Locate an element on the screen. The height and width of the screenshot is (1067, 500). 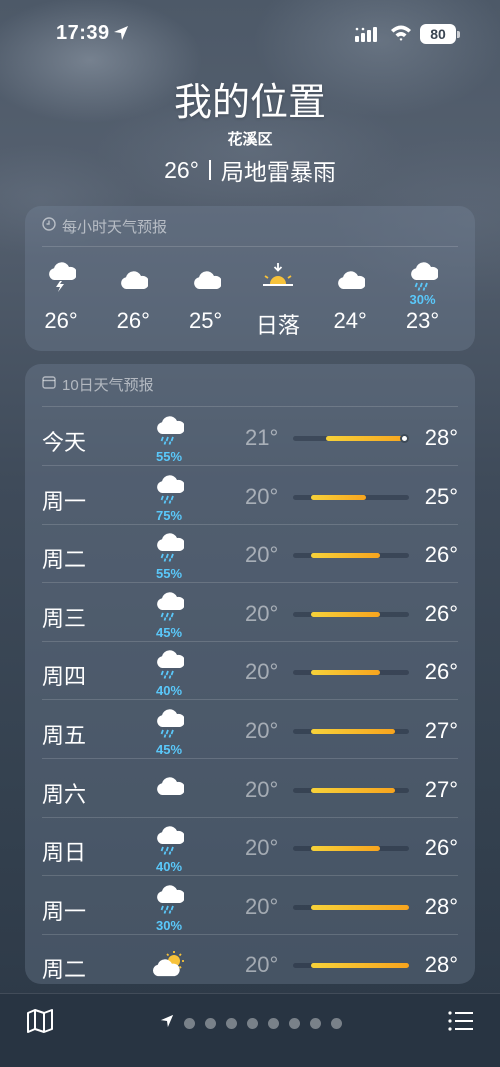
daily-forecast-row: 周一 75% 20° 25° is located at coordinates (250, 496).